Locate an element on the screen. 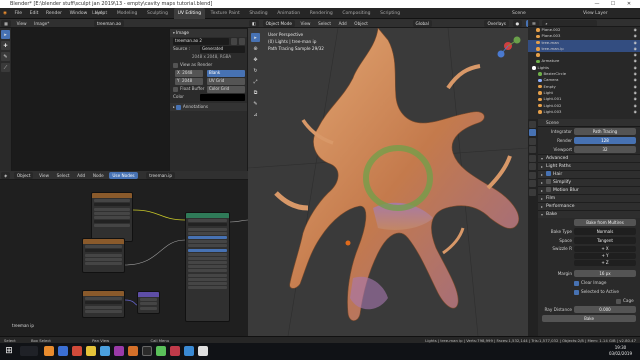 This screenshot has width=640, height=360. world-props-icon is located at coordinates (532, 166).